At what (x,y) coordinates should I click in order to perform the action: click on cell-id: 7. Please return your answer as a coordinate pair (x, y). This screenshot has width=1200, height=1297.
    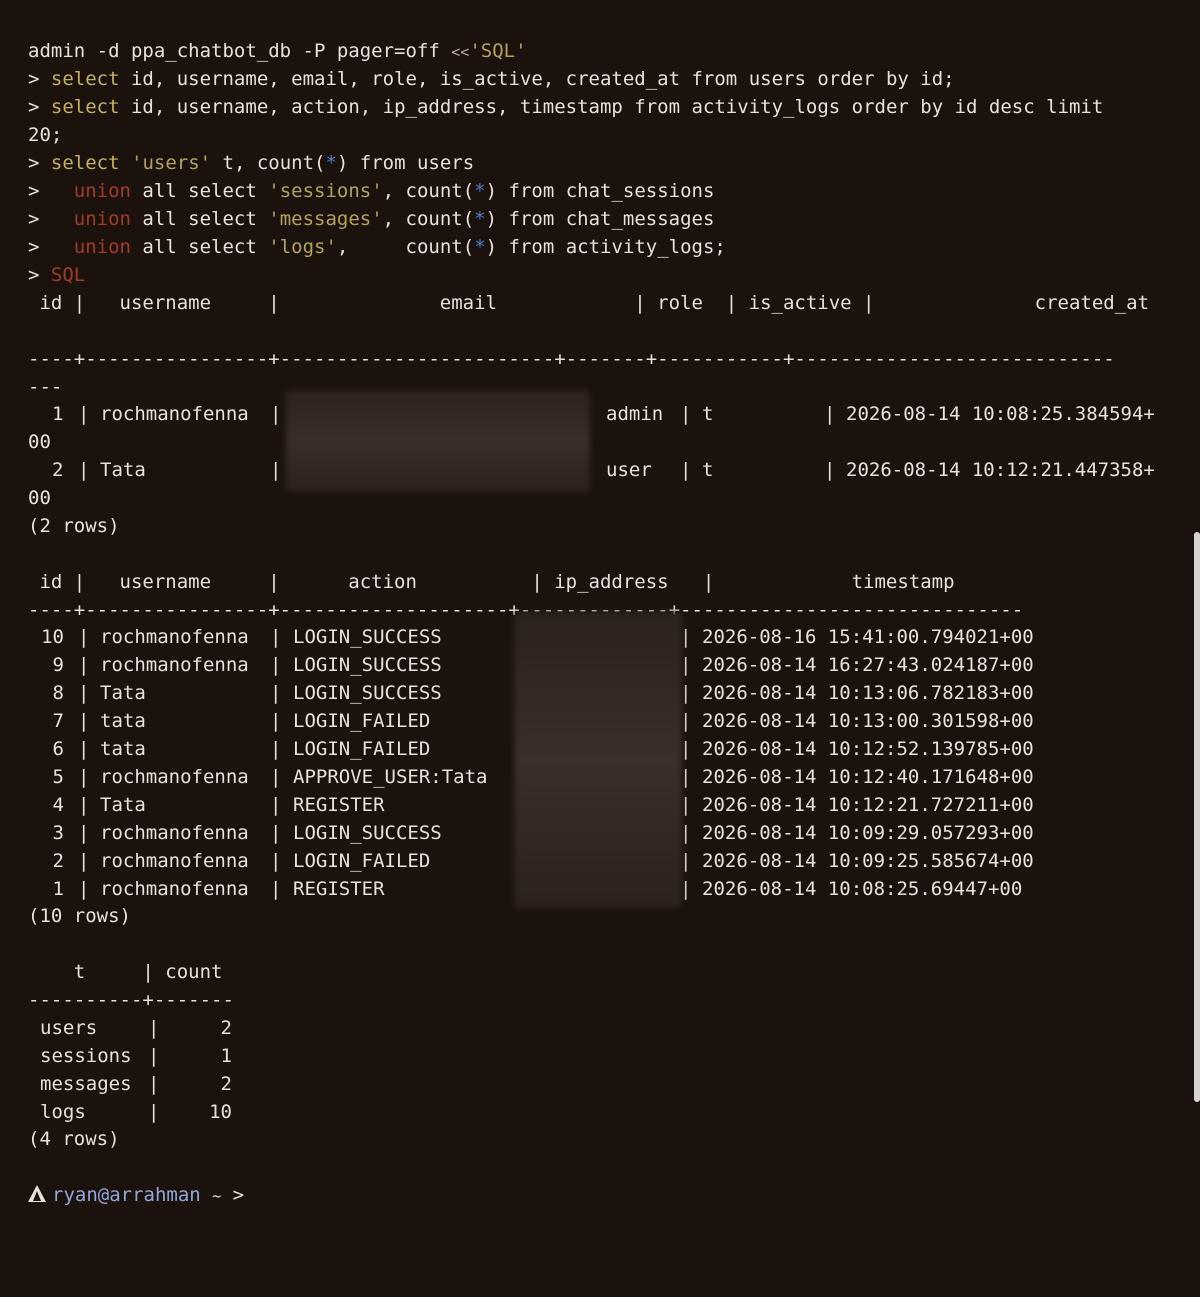
    Looking at the image, I should click on (58, 721).